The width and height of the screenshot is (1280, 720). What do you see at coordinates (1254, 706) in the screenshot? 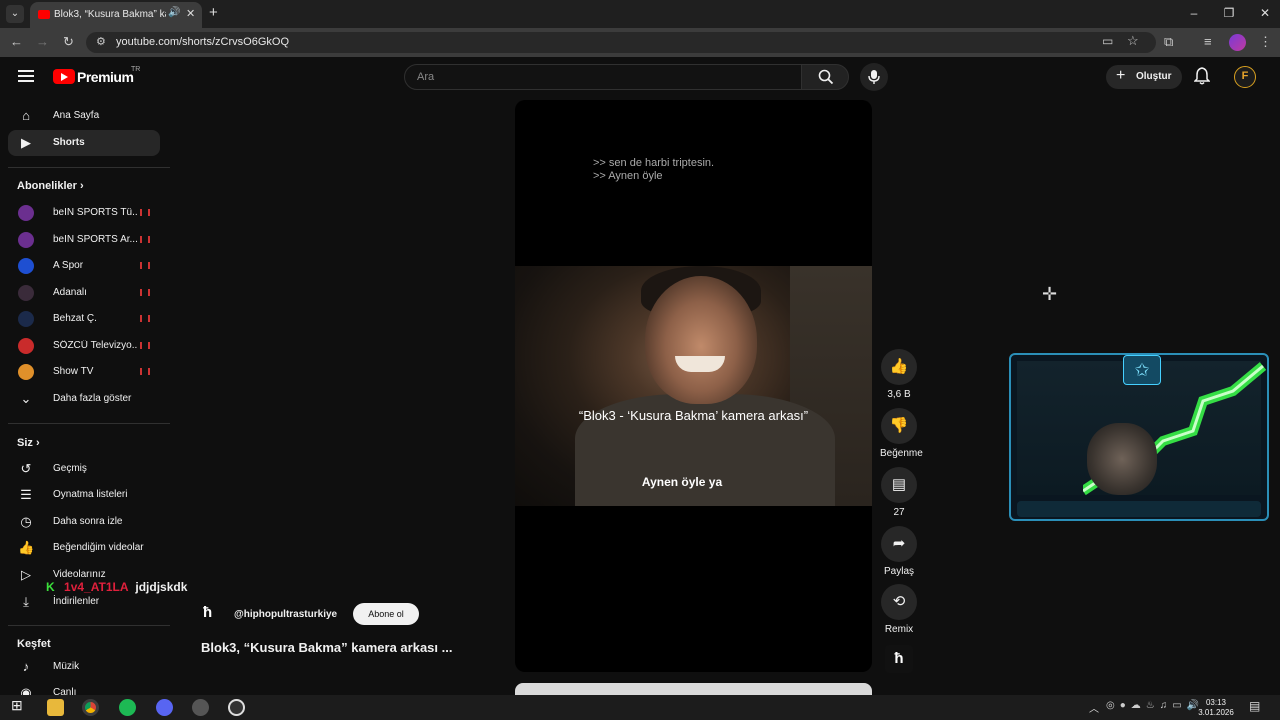
I see `notifications-icon: ▤` at bounding box center [1254, 706].